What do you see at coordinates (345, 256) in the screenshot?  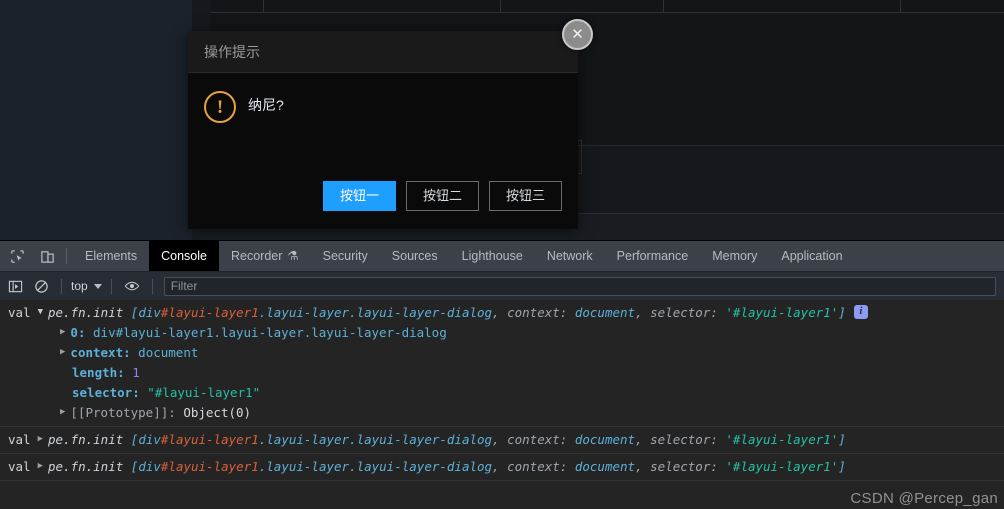 I see `tab-security: Security` at bounding box center [345, 256].